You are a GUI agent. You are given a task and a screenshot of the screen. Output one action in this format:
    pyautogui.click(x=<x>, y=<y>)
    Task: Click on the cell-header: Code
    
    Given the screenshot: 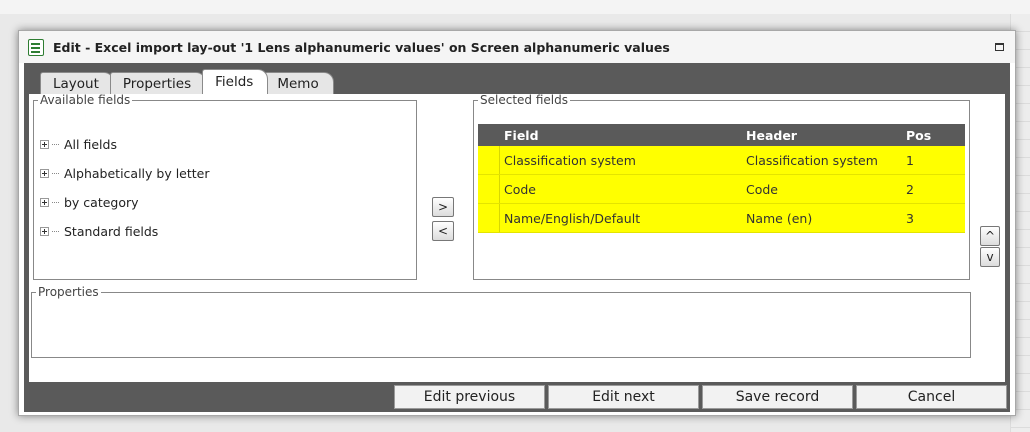 What is the action you would take?
    pyautogui.click(x=762, y=189)
    